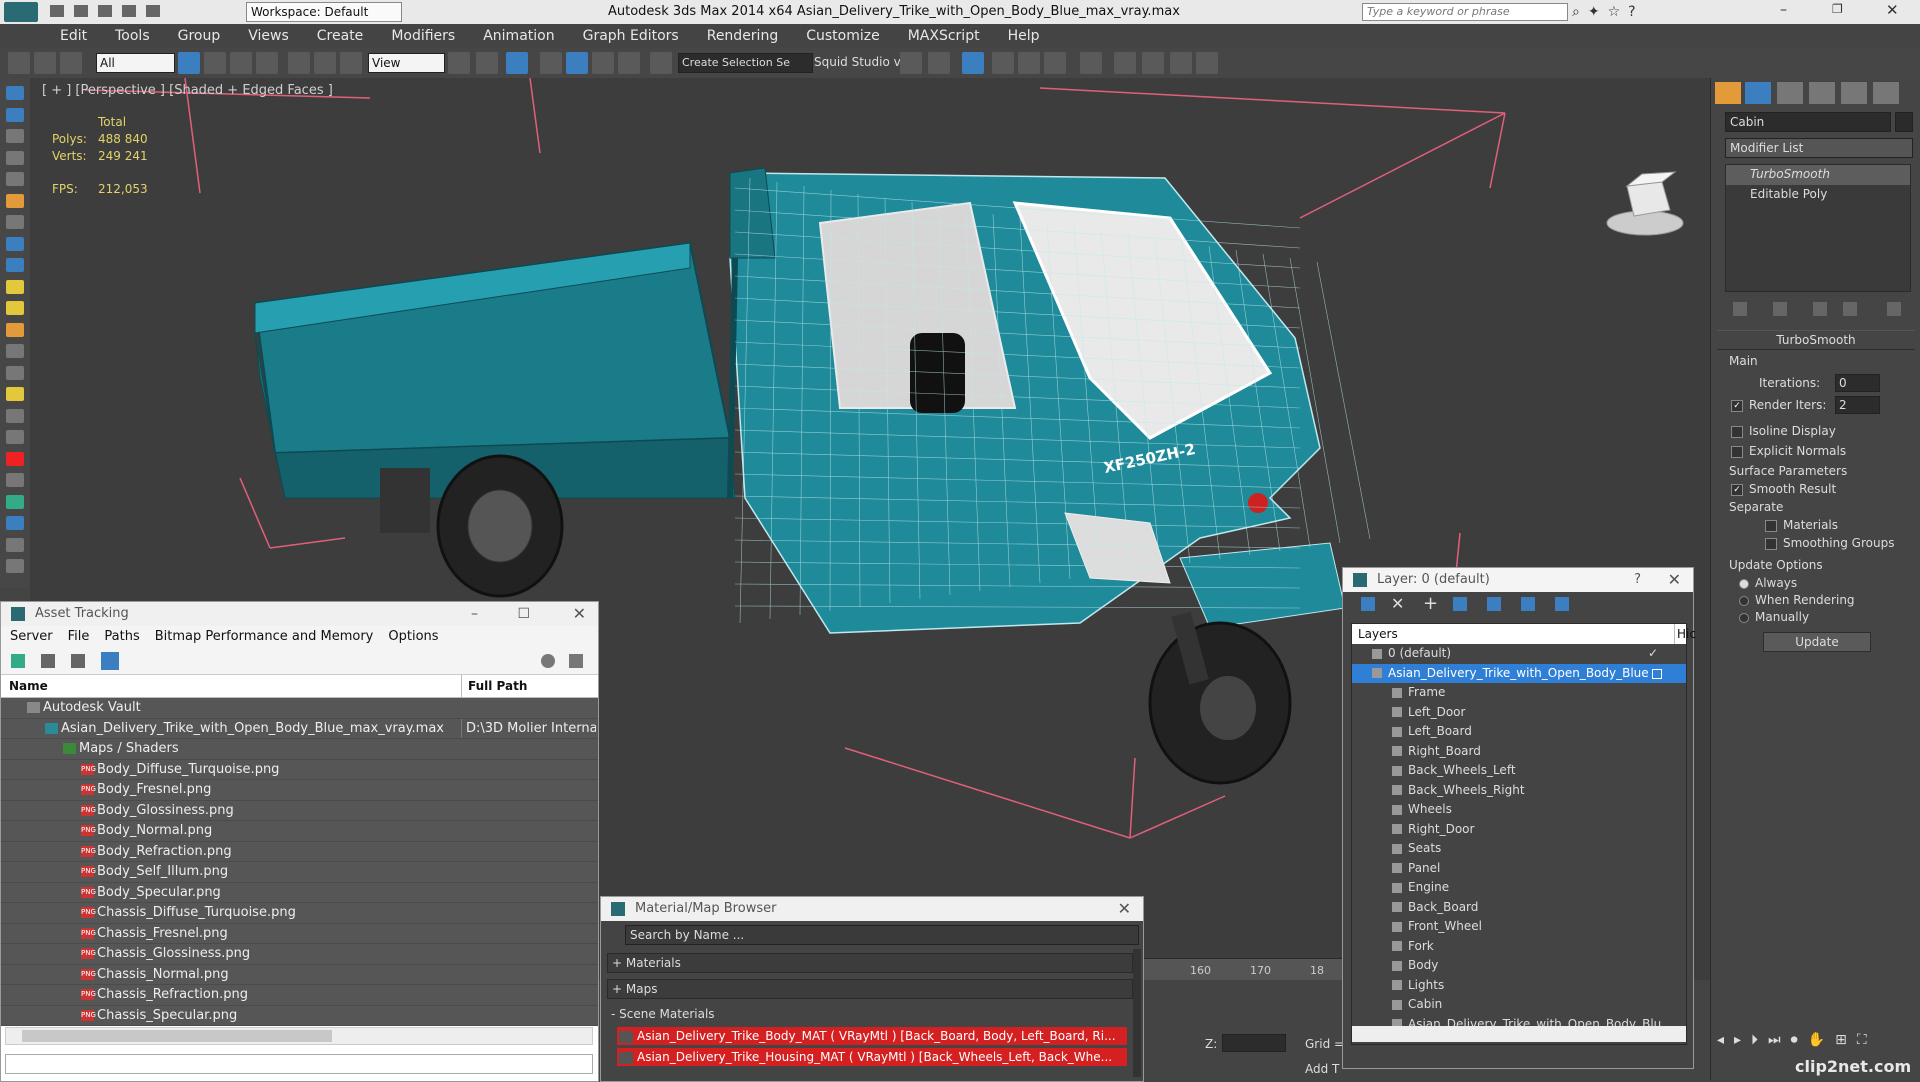  What do you see at coordinates (1378, 634) in the screenshot?
I see `layers-column-header: Layers` at bounding box center [1378, 634].